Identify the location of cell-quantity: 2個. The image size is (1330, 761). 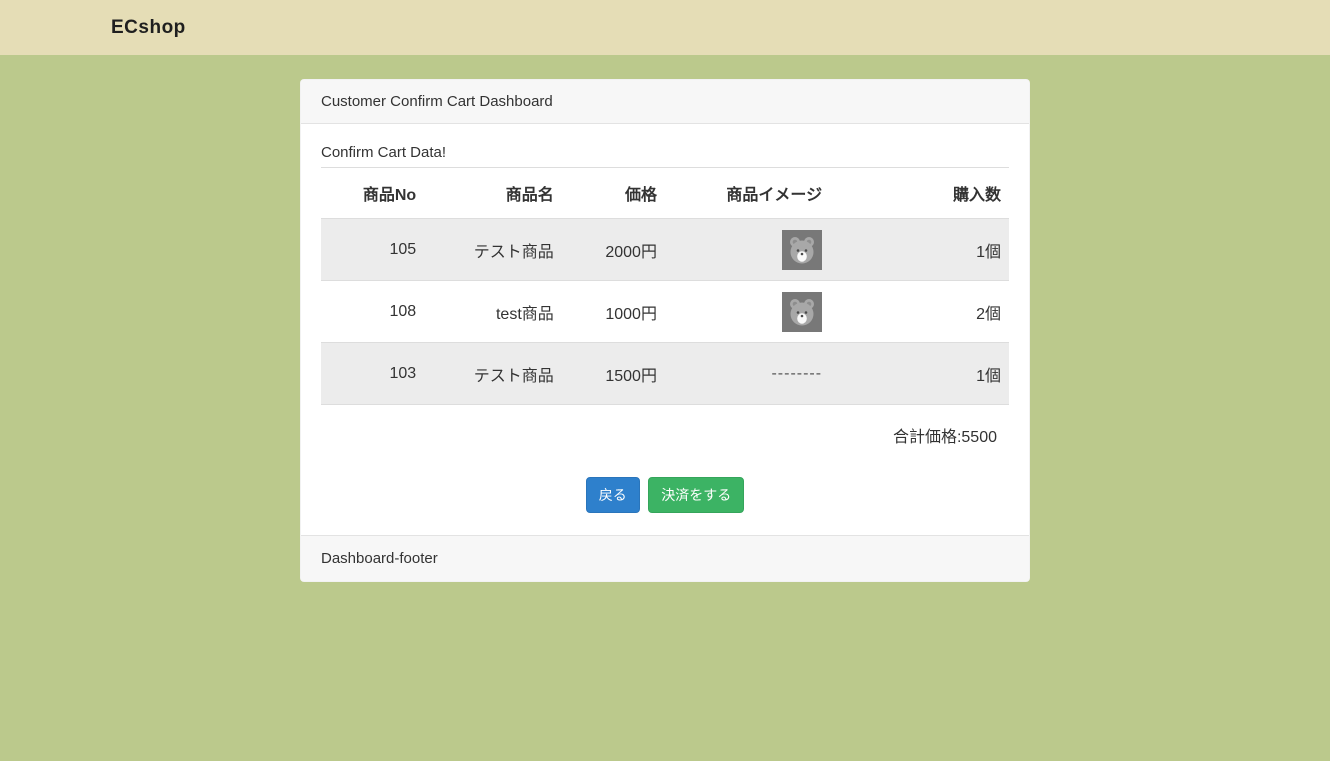
(919, 311).